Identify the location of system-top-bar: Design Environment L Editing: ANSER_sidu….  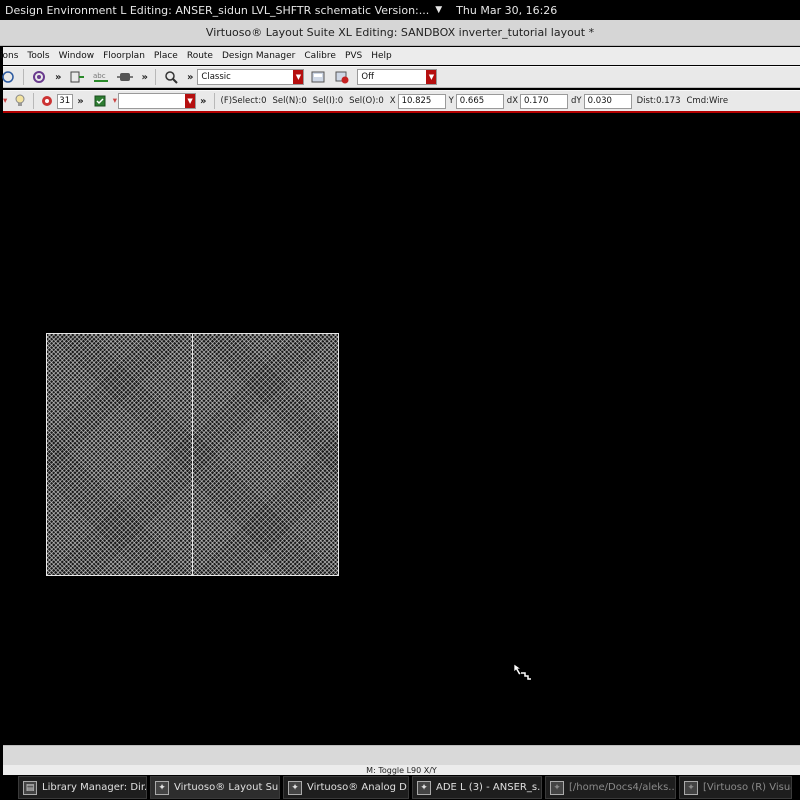
(400, 10).